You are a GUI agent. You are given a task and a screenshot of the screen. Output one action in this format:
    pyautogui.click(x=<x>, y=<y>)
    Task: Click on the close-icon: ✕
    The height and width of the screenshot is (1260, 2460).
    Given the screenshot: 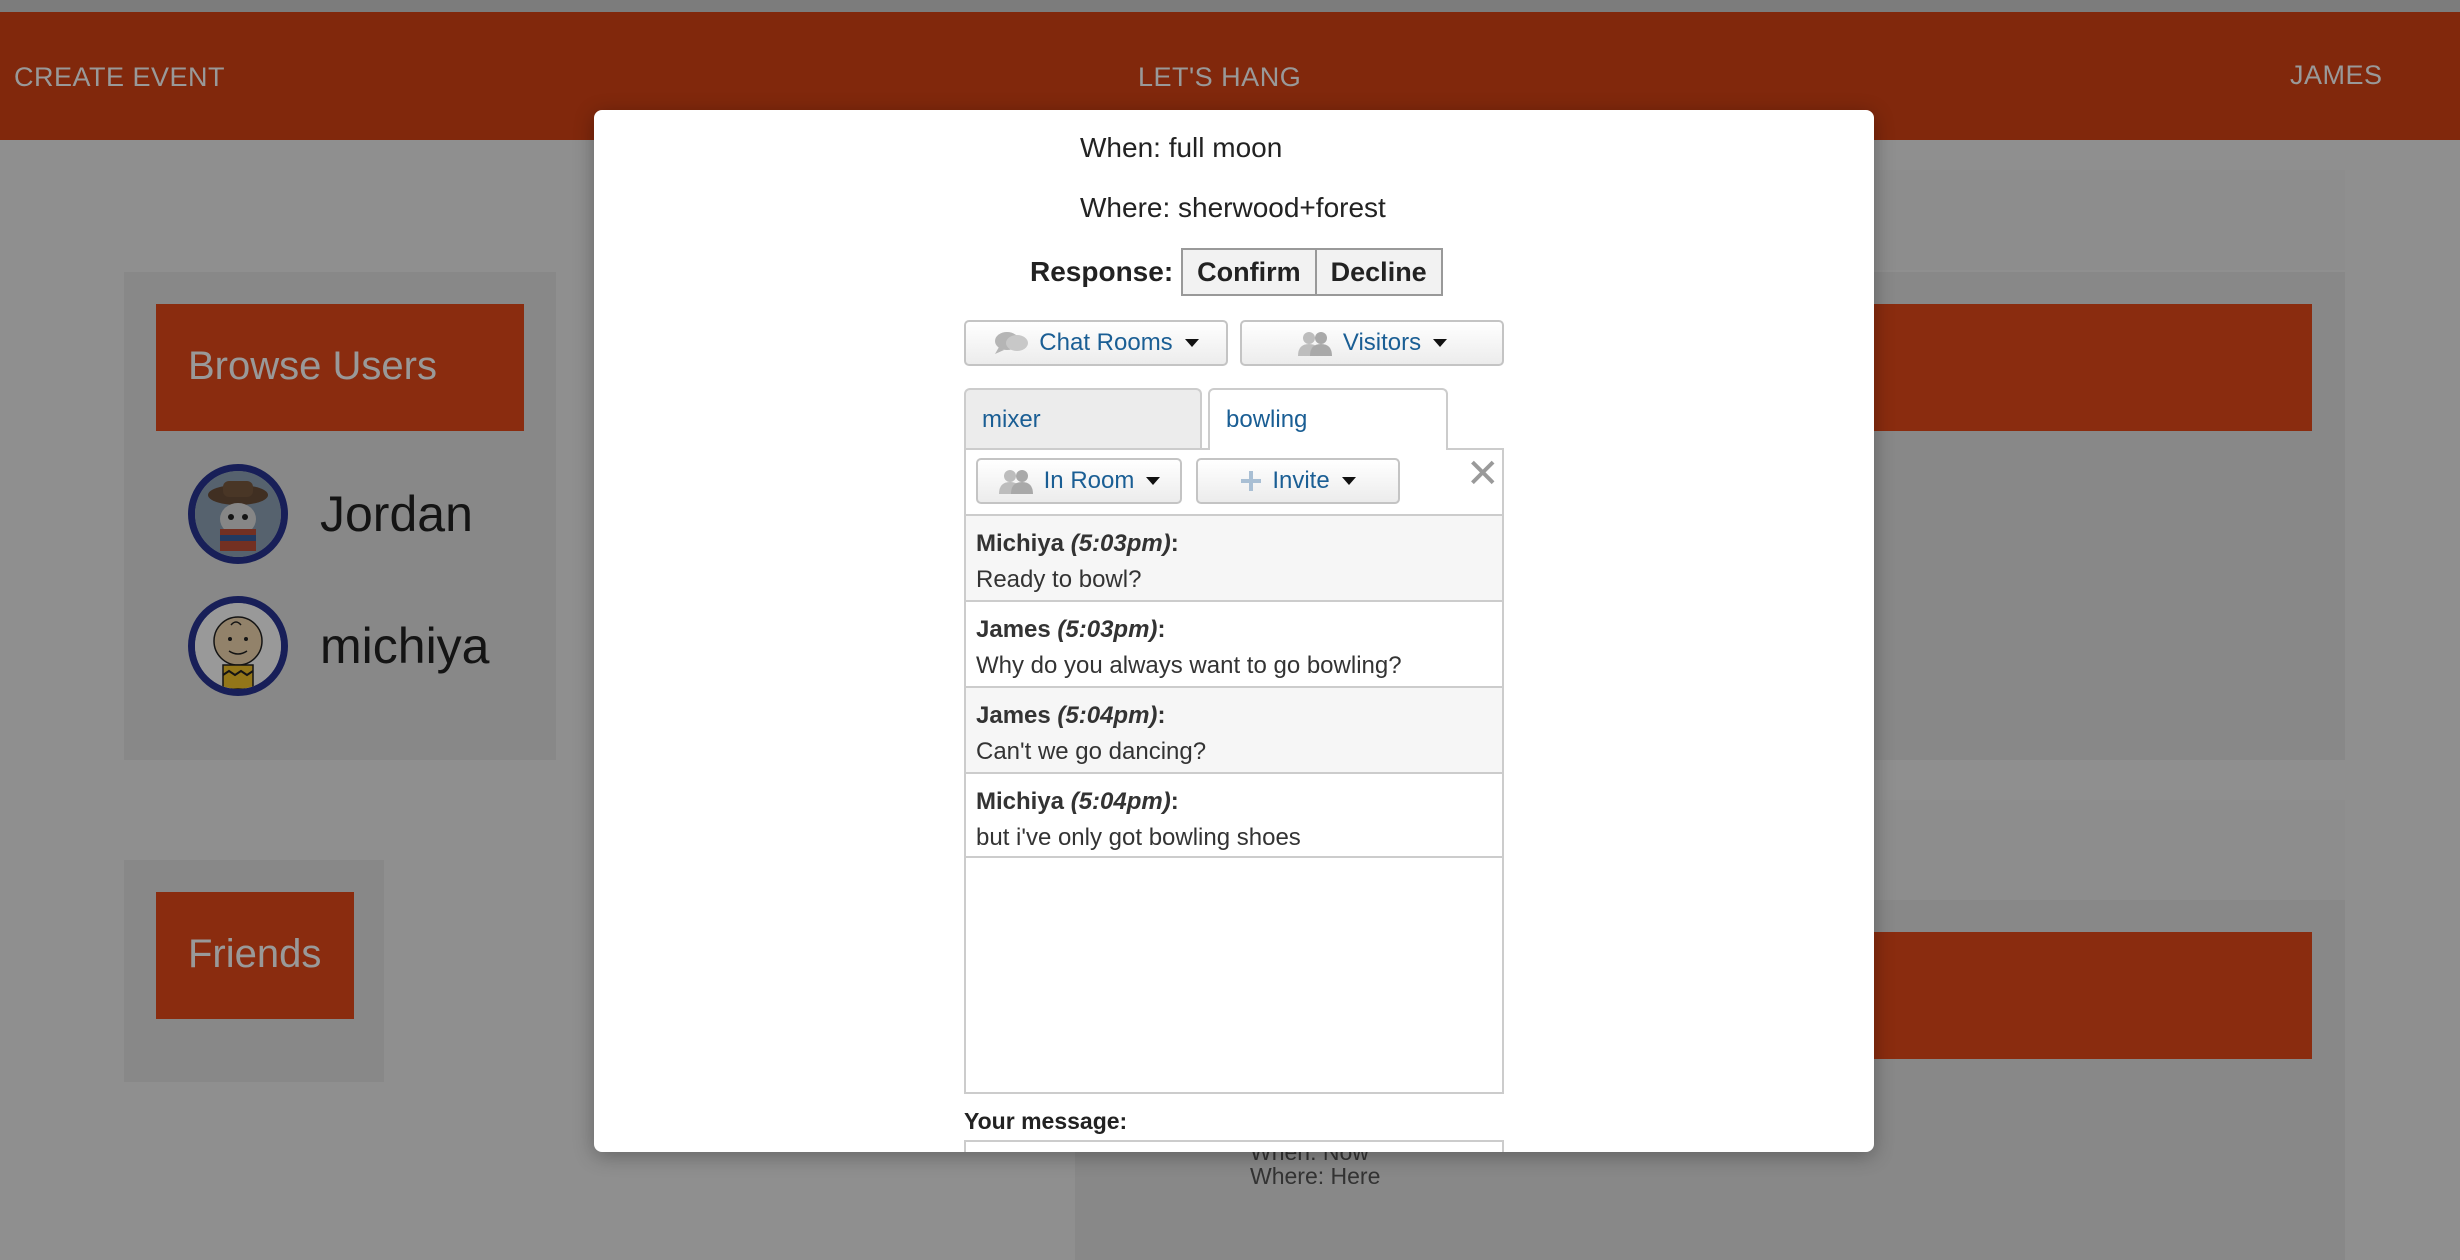 What is the action you would take?
    pyautogui.click(x=1483, y=474)
    